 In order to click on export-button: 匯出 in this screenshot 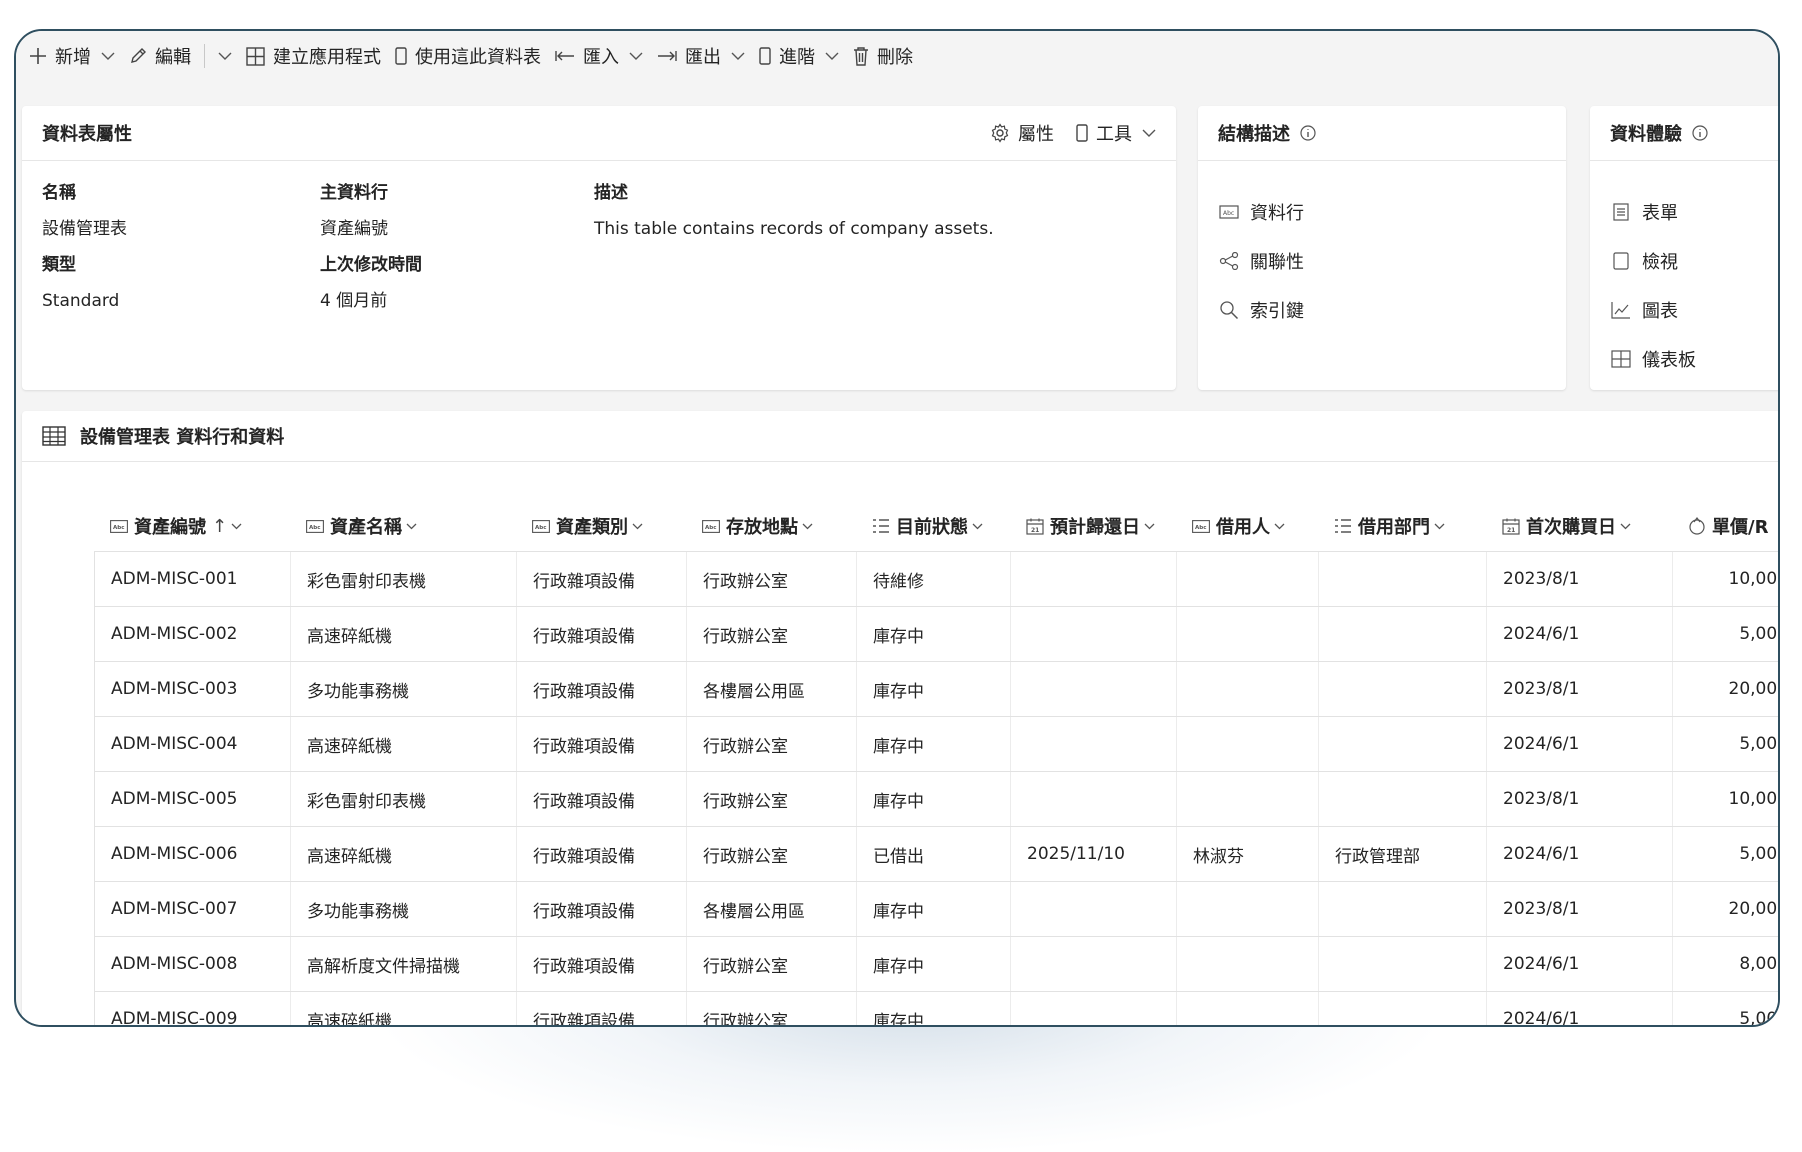, I will do `click(701, 56)`.